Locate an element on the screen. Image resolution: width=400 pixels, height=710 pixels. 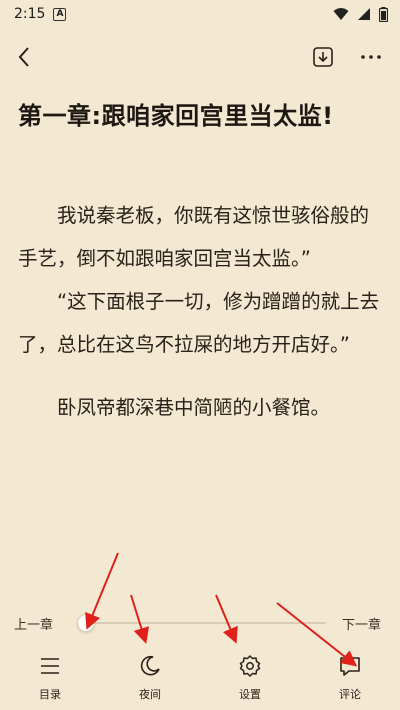
night-mode-button: 夜间 is located at coordinates (150, 679).